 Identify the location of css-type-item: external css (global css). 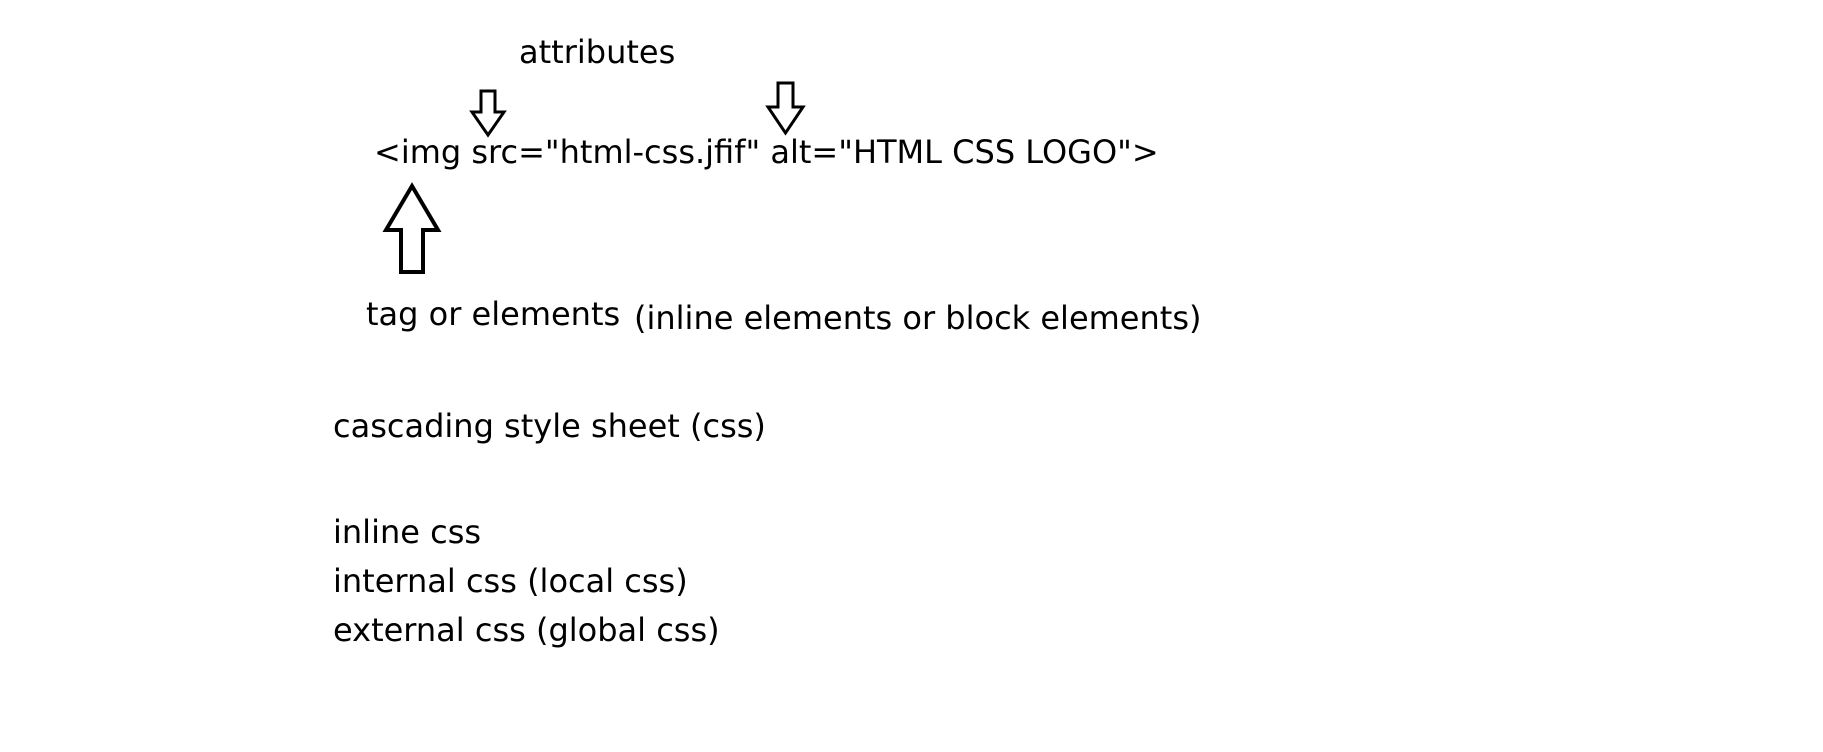
(526, 630).